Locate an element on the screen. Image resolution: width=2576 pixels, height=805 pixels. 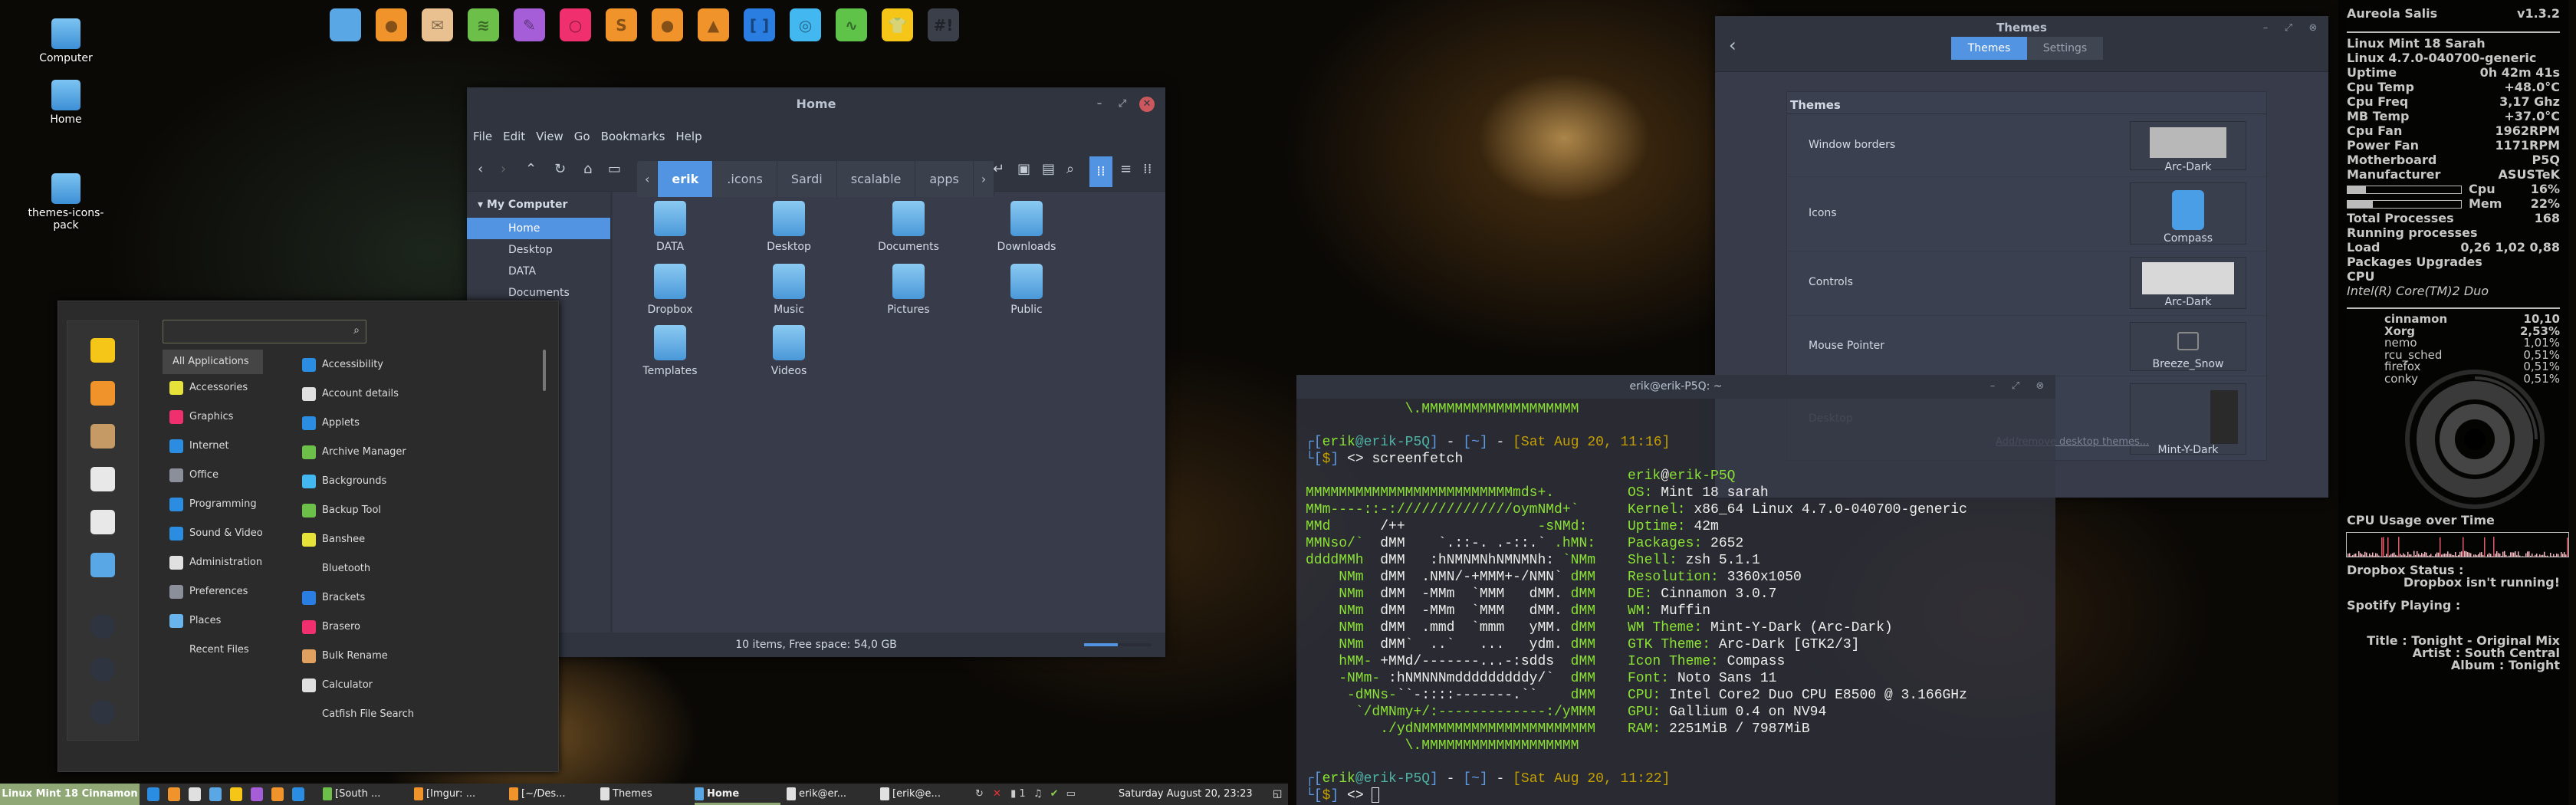
file-item-music: Music is located at coordinates (789, 290).